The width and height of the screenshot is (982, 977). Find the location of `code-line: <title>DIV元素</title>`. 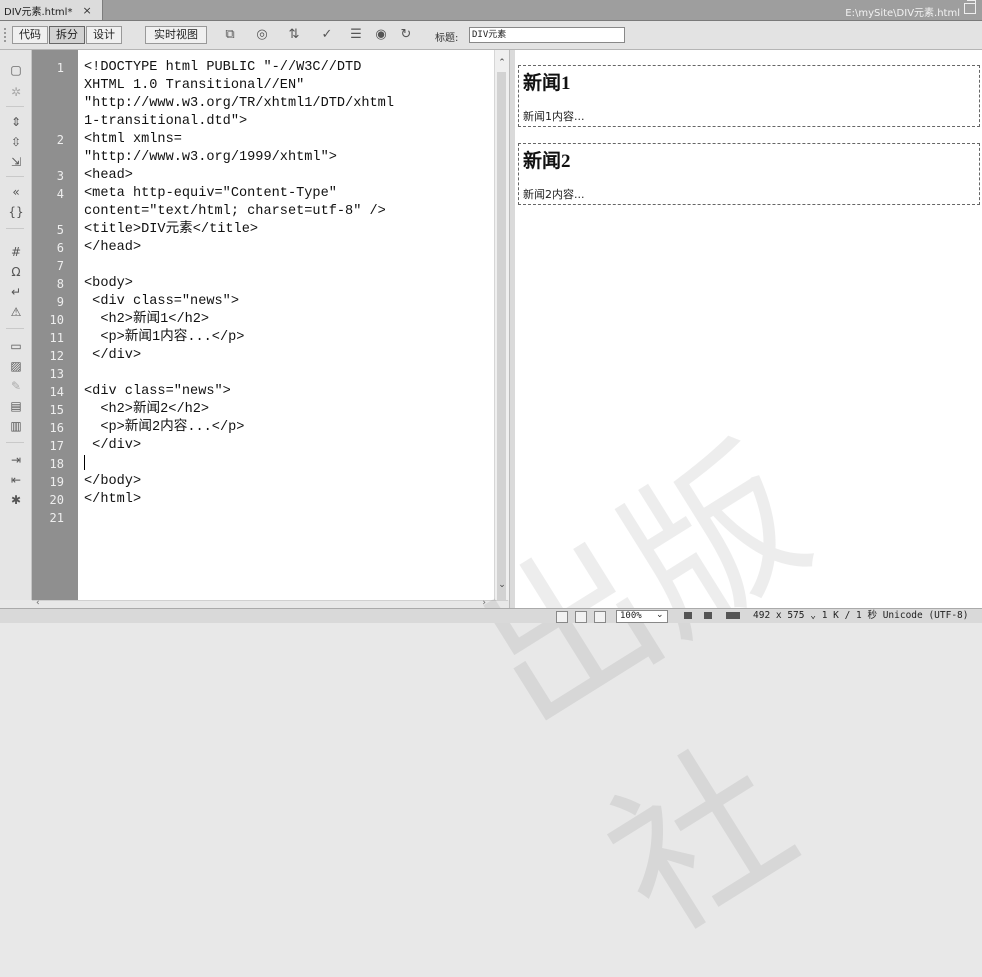

code-line: <title>DIV元素</title> is located at coordinates (239, 230).